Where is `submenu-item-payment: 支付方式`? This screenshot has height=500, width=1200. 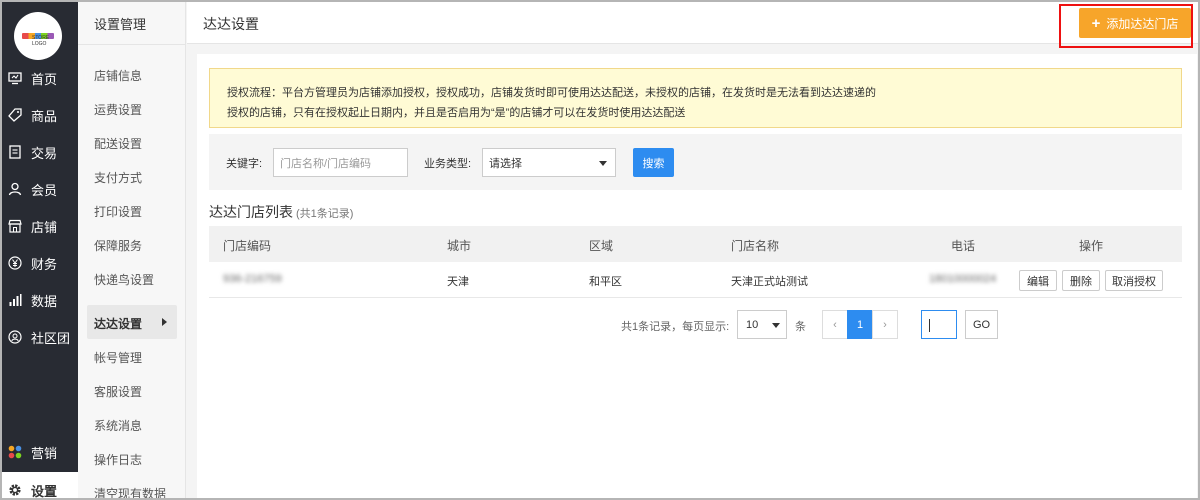 submenu-item-payment: 支付方式 is located at coordinates (118, 177).